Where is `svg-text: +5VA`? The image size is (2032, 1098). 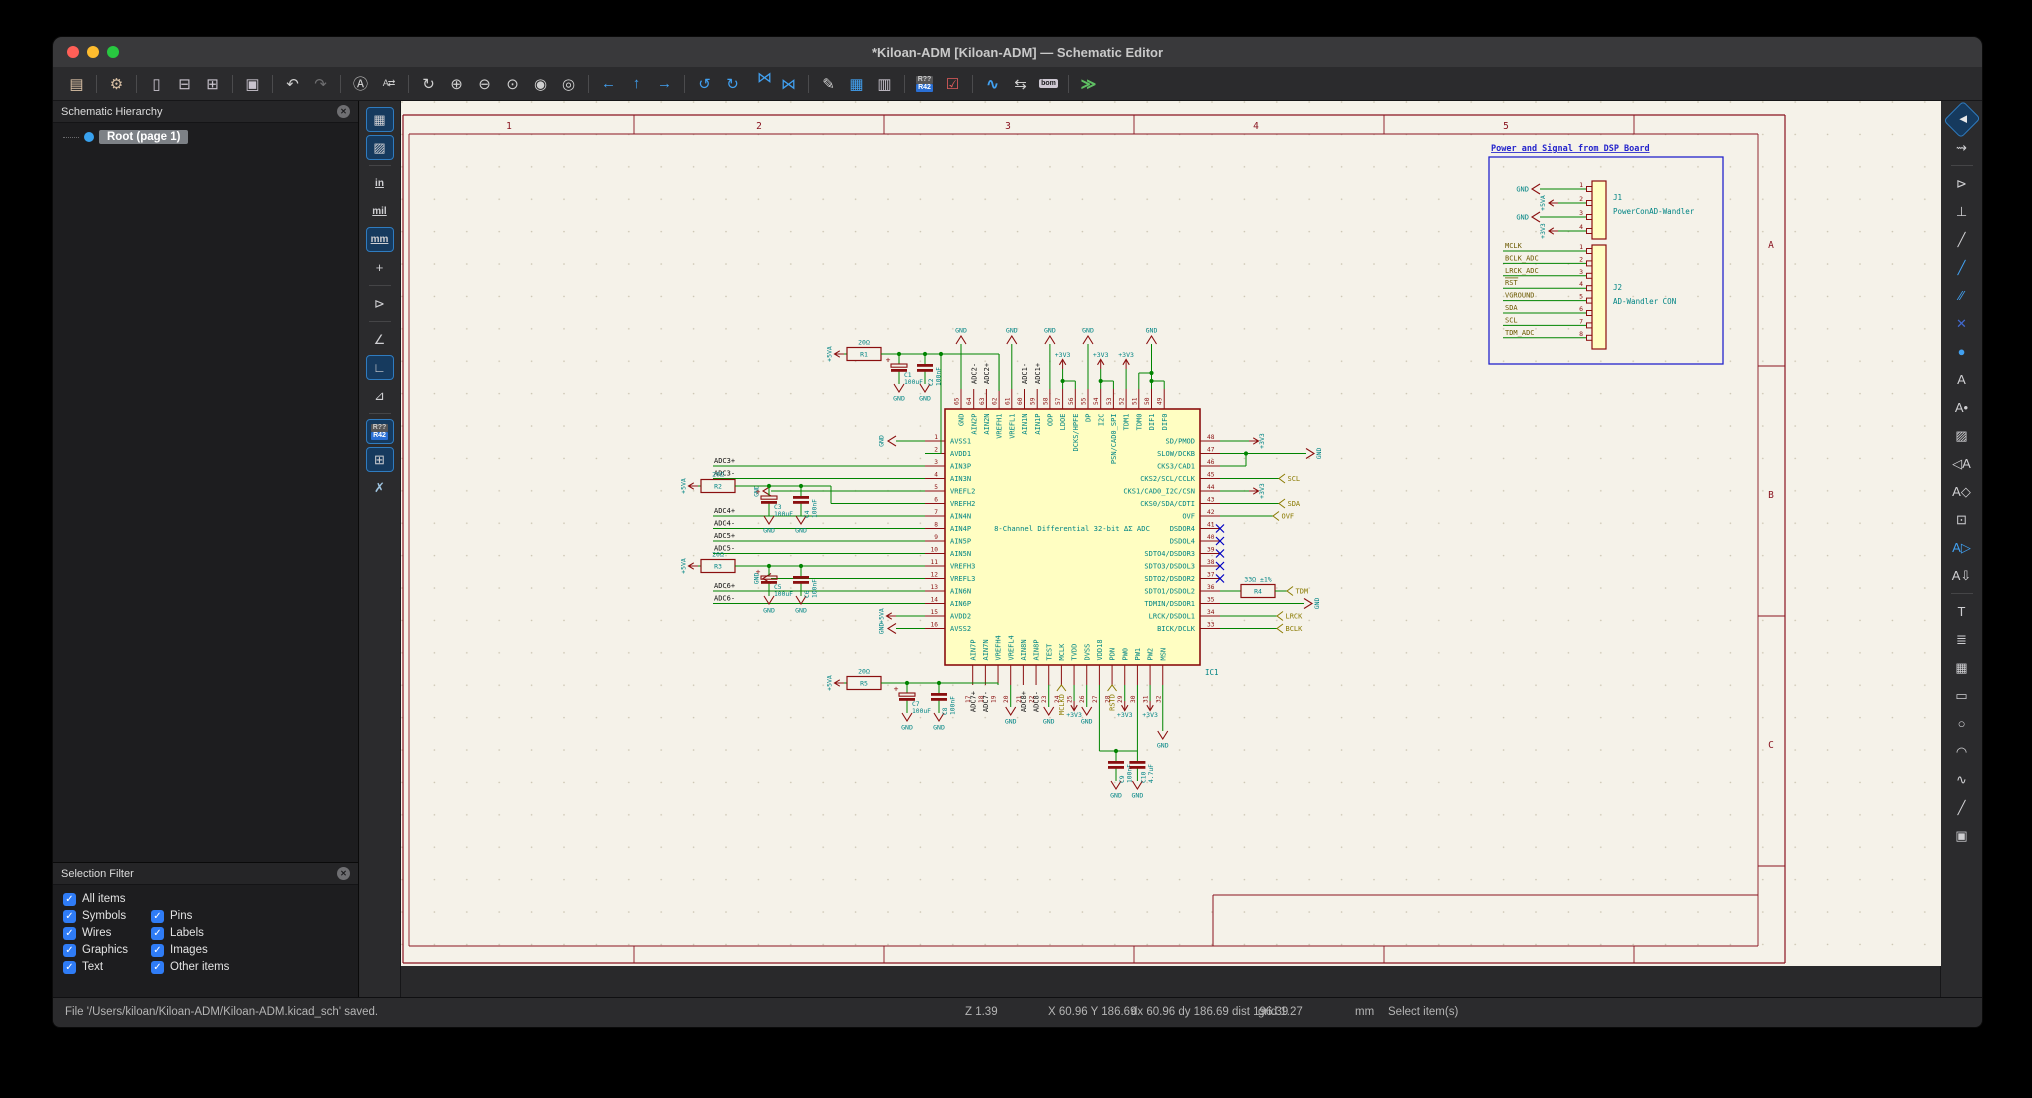 svg-text: +5VA is located at coordinates (684, 486).